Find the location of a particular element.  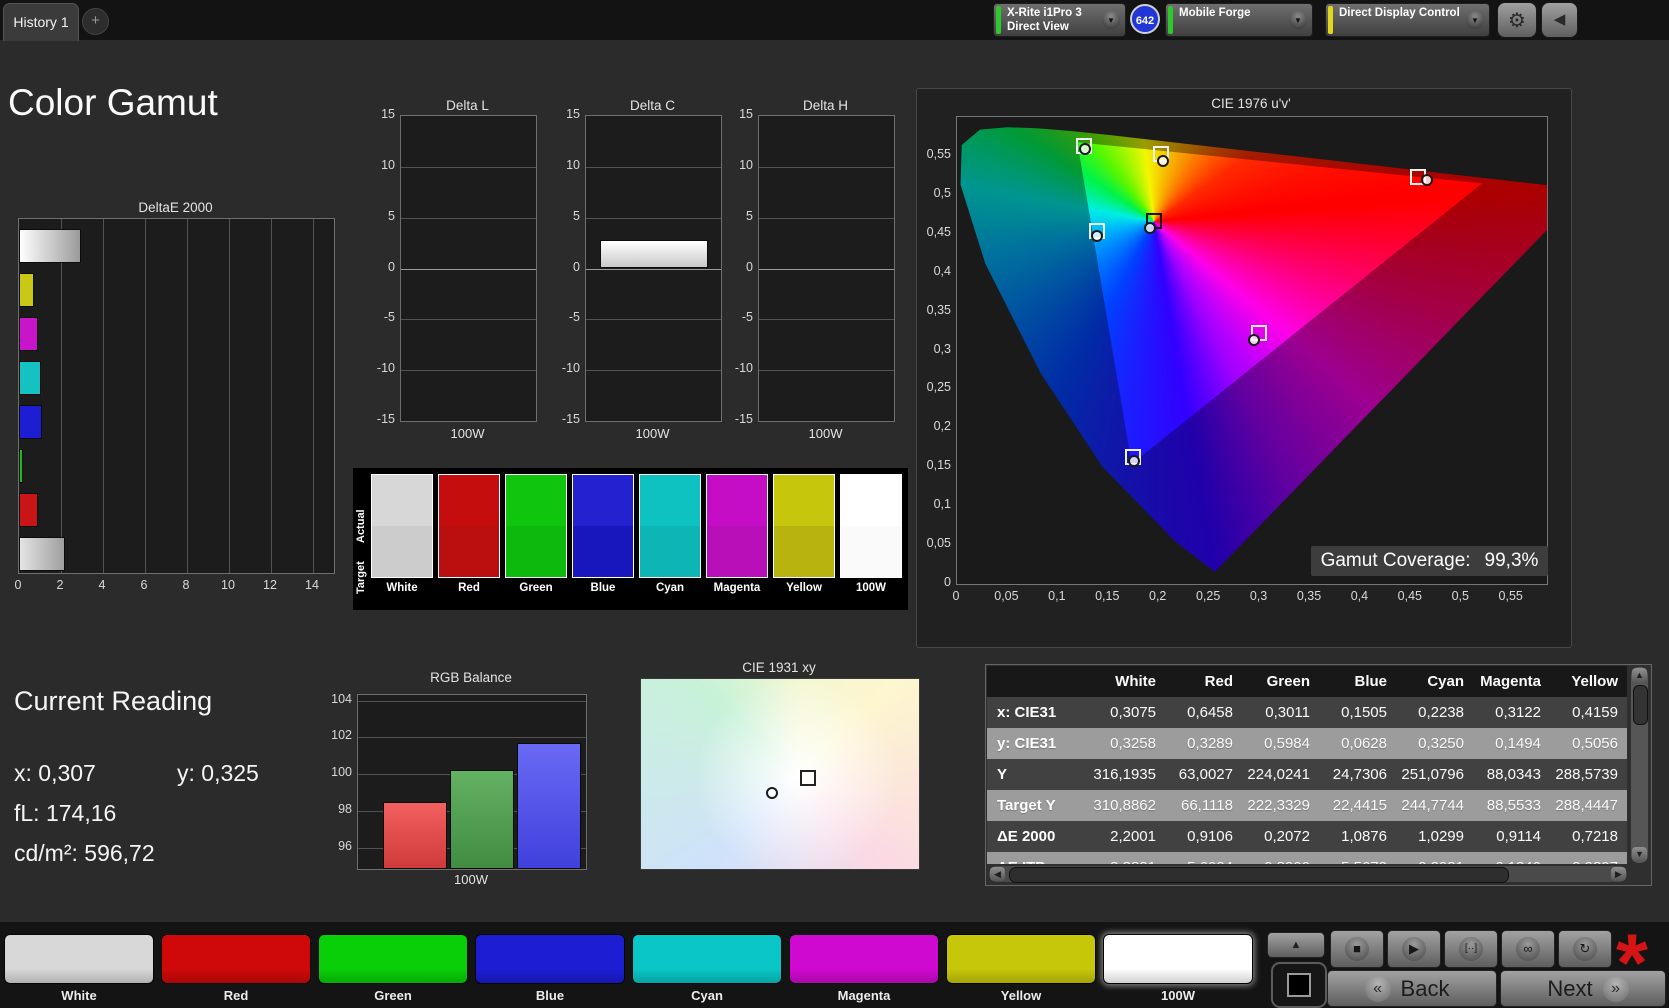

hscroll-thumb is located at coordinates (1259, 875).